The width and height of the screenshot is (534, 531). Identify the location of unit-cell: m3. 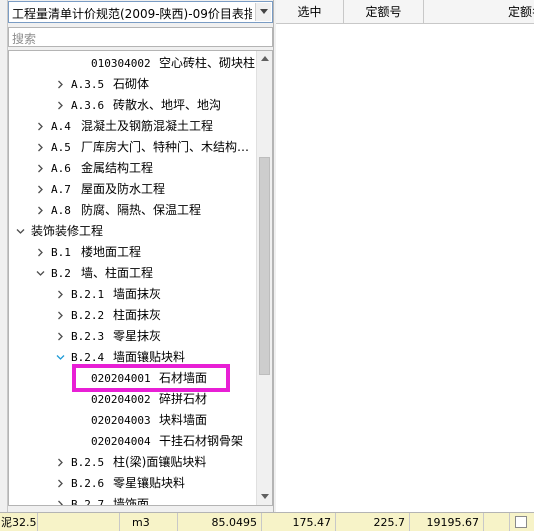
(149, 522).